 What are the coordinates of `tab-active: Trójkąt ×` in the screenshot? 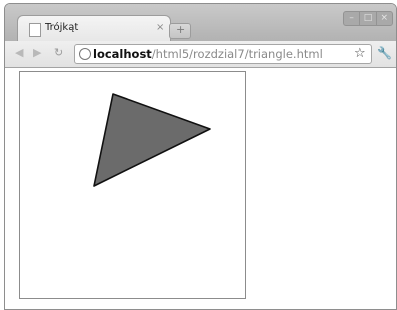 It's located at (94, 29).